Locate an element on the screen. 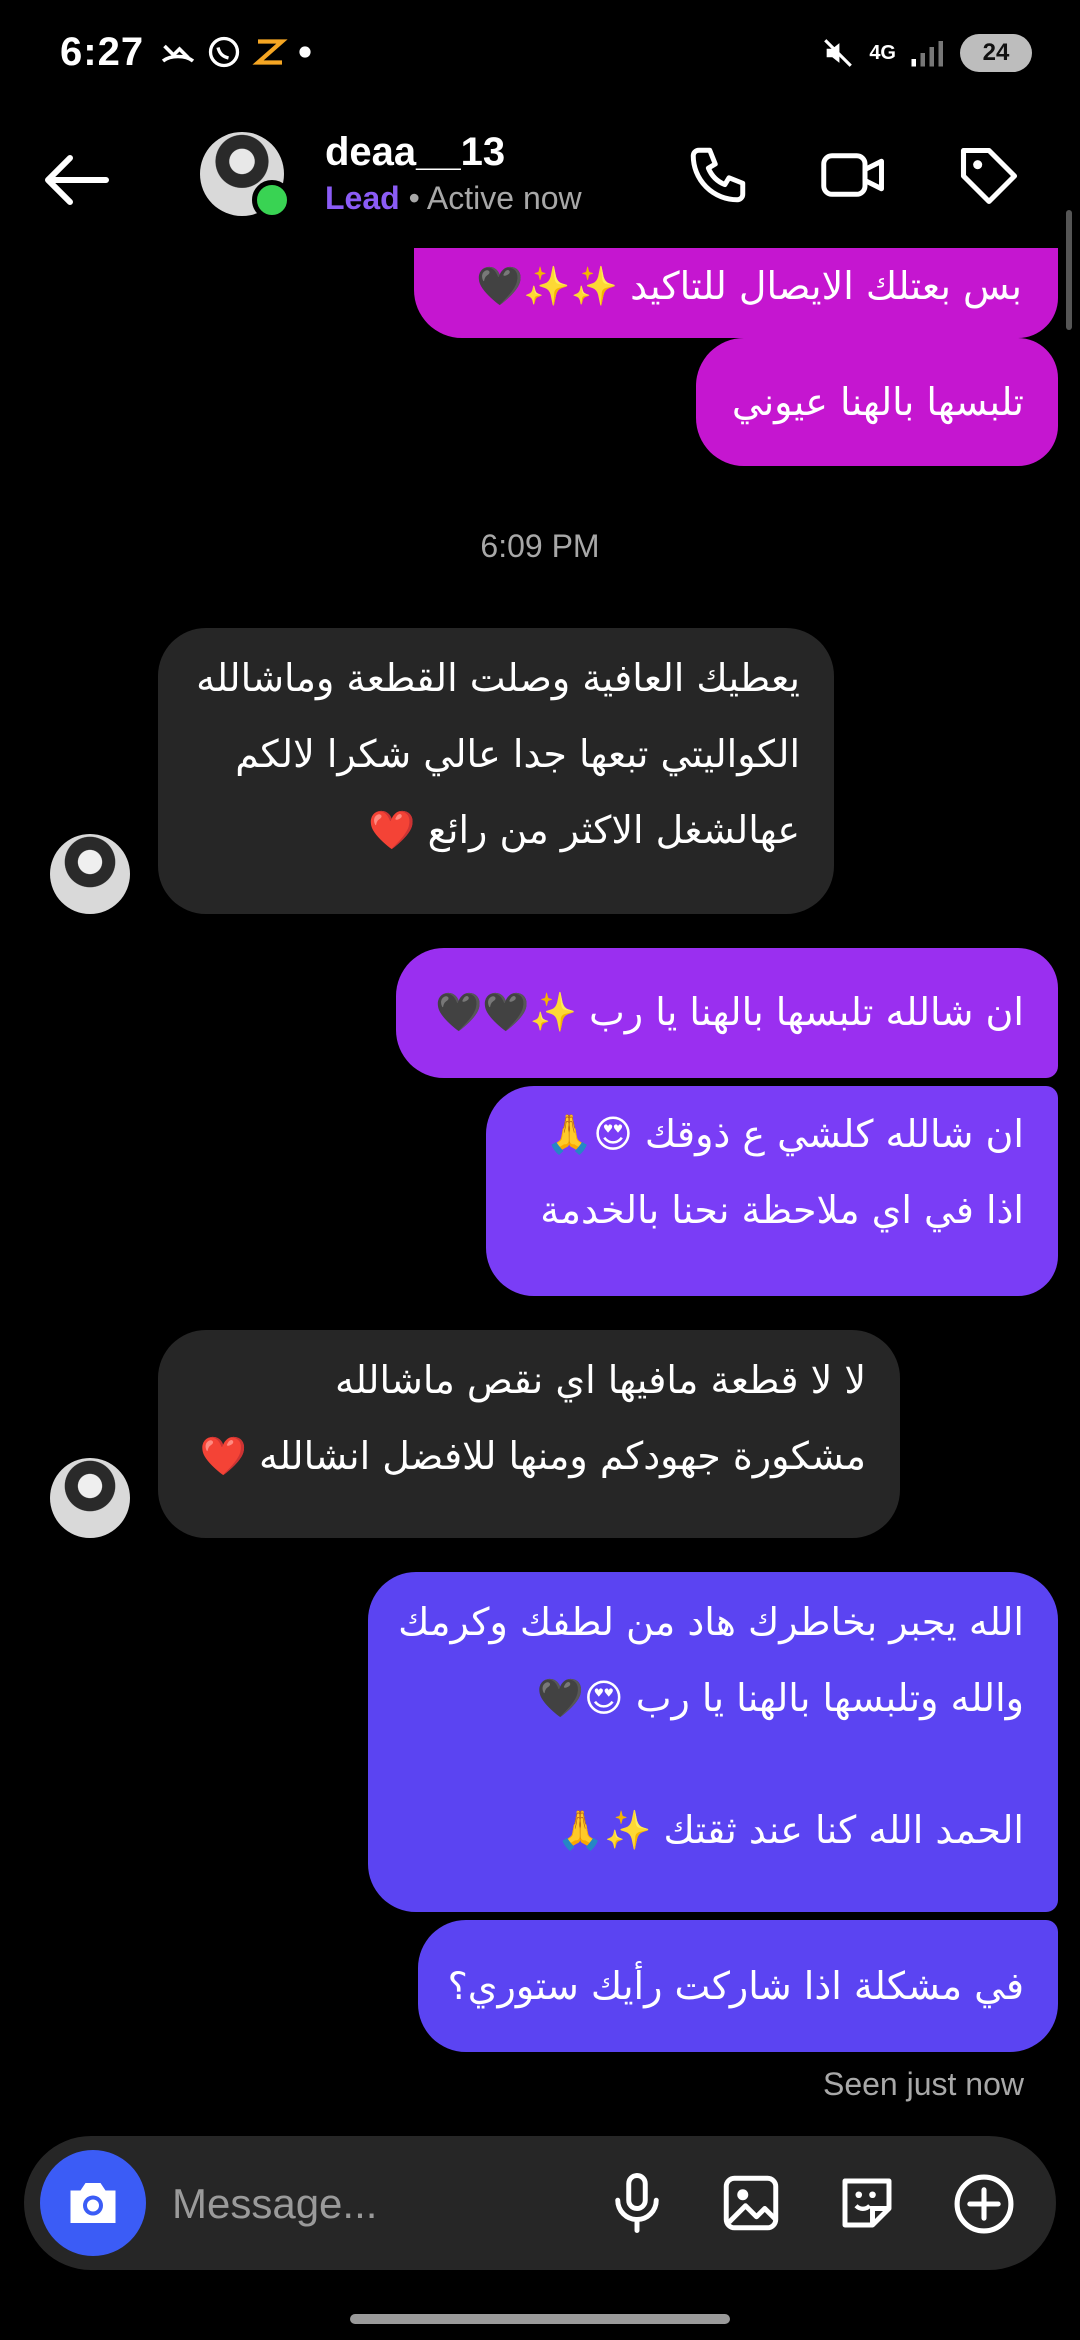 The height and width of the screenshot is (2340, 1080). camera-icon is located at coordinates (93, 2203).